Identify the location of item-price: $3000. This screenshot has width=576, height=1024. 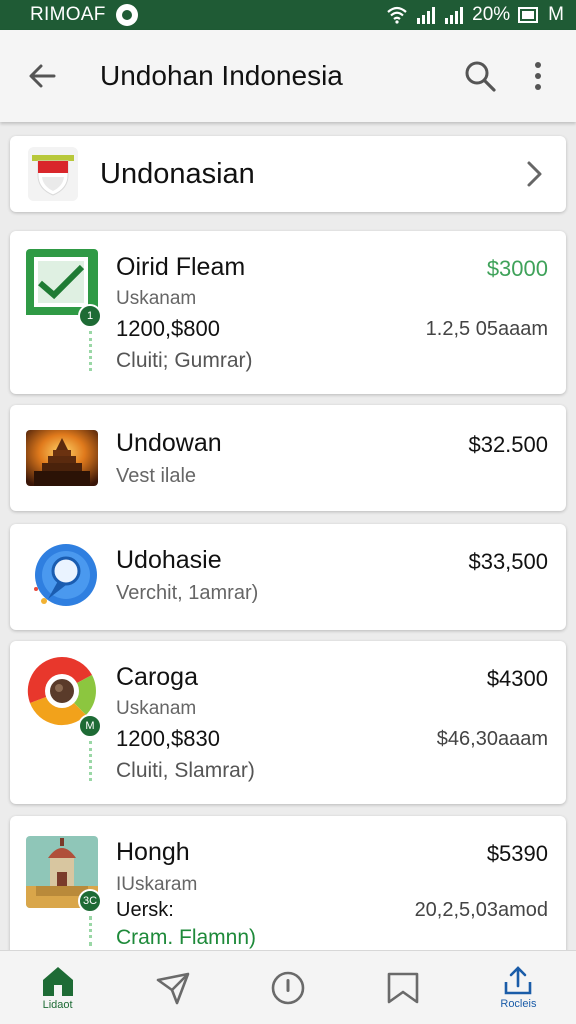
(517, 268).